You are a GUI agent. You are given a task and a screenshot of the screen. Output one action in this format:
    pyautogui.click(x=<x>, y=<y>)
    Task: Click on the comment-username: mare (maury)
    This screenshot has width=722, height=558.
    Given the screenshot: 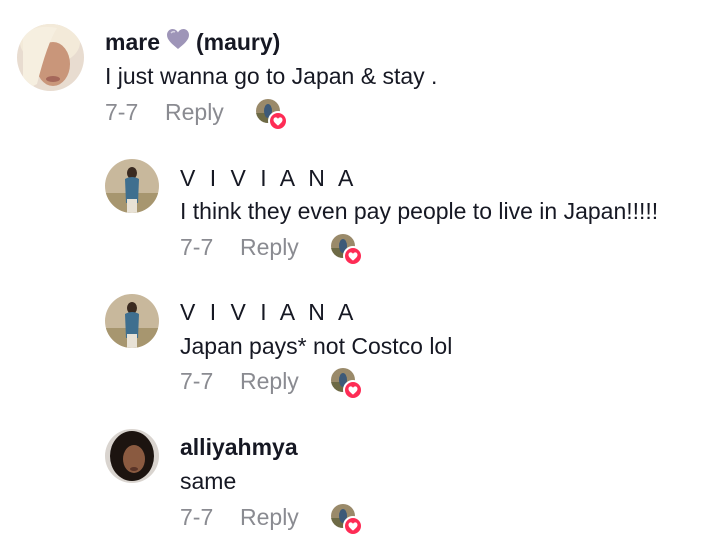 What is the action you would take?
    pyautogui.click(x=192, y=44)
    